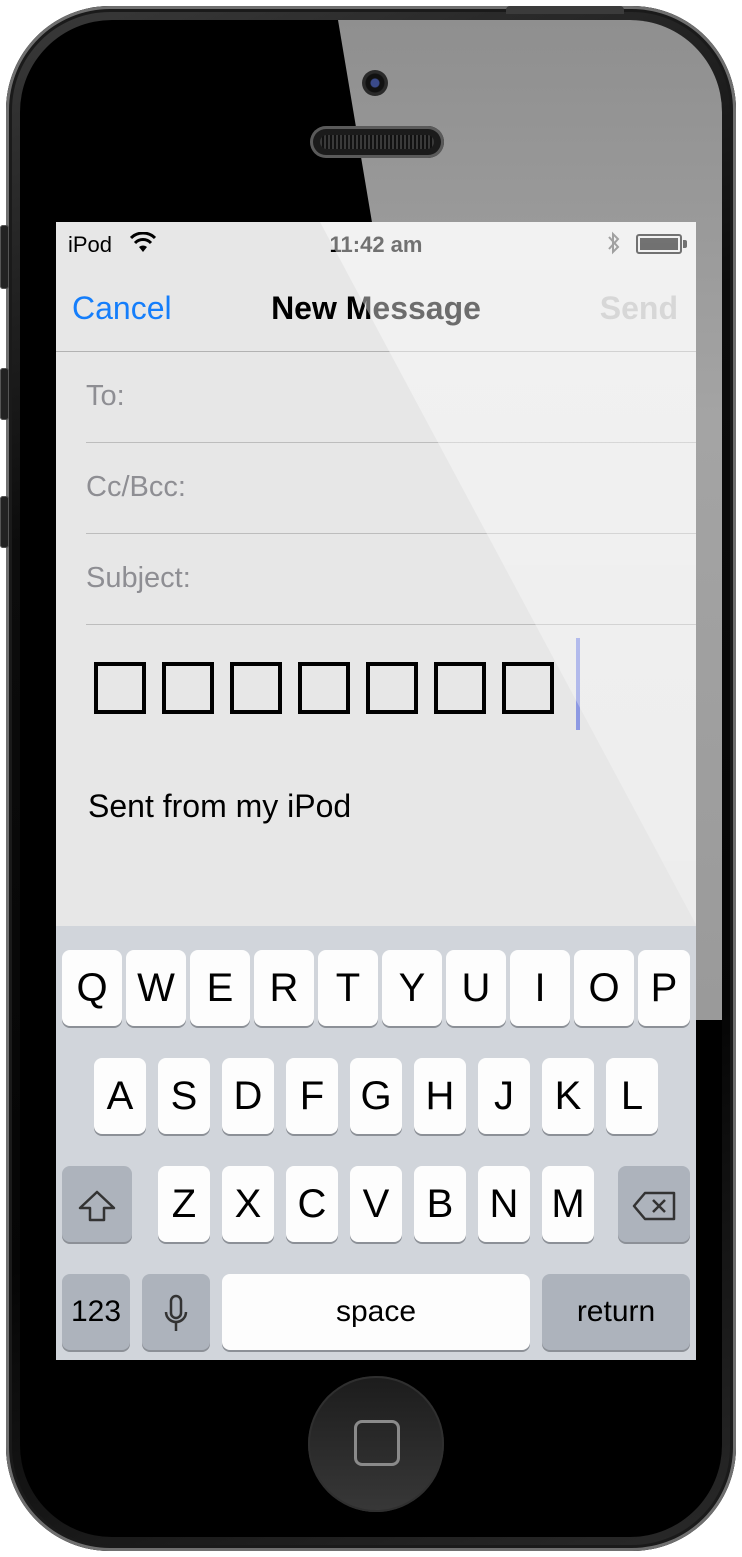 The image size is (742, 1557). What do you see at coordinates (440, 1096) in the screenshot?
I see `key-h: H` at bounding box center [440, 1096].